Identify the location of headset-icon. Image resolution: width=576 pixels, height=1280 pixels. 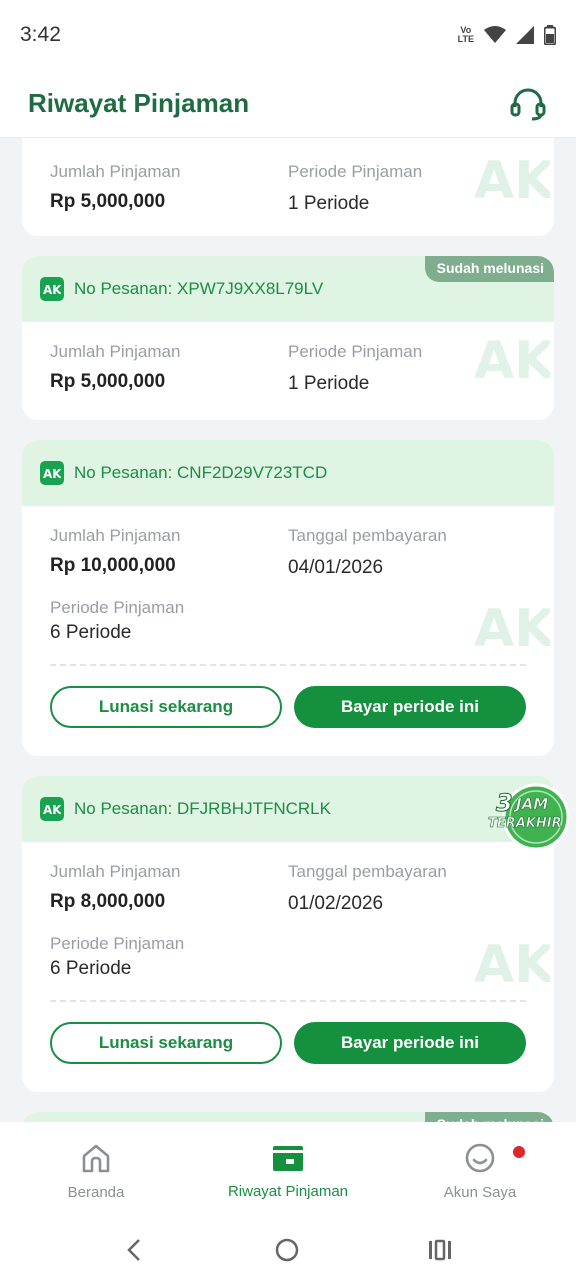
(528, 104).